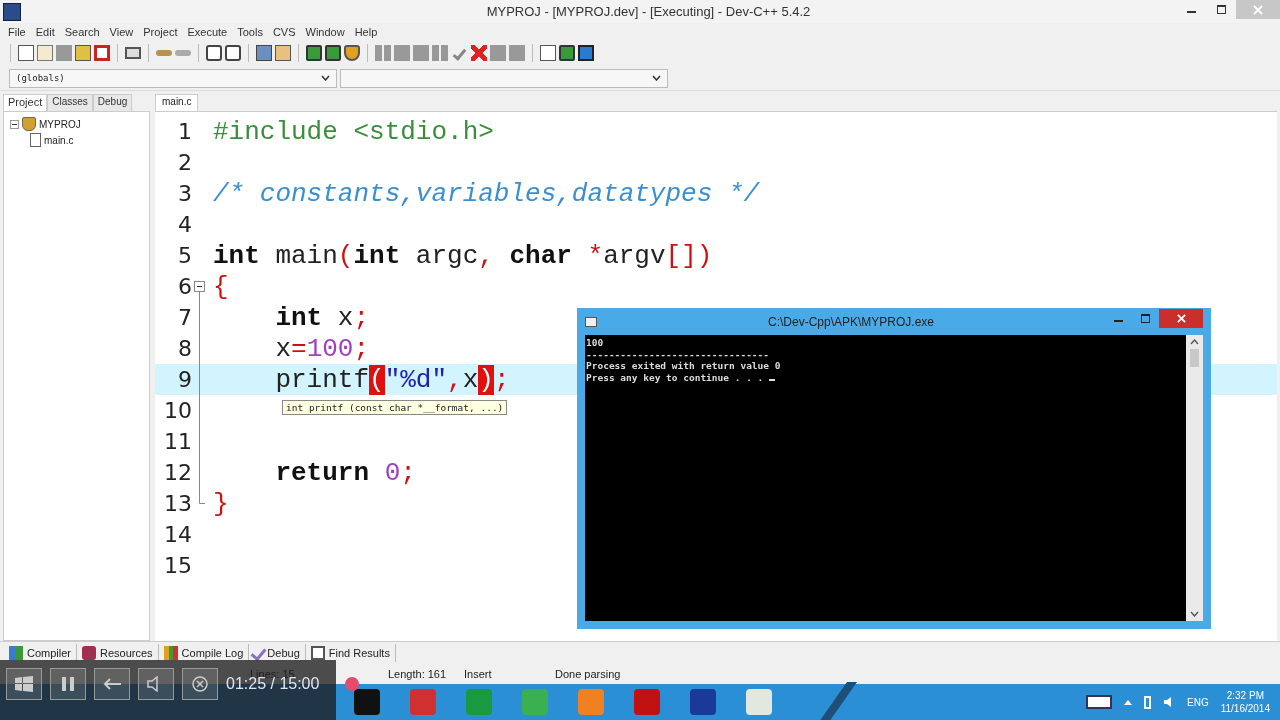  What do you see at coordinates (184, 162) in the screenshot?
I see `line-number: 2` at bounding box center [184, 162].